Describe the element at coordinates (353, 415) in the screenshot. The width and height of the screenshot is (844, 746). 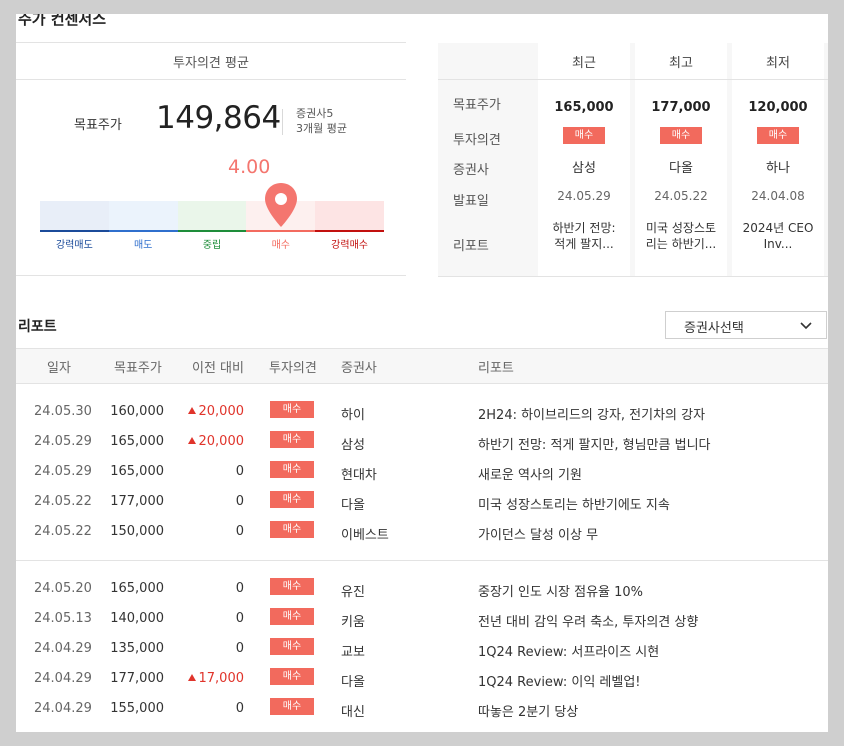
I see `report-broker: 하이` at that location.